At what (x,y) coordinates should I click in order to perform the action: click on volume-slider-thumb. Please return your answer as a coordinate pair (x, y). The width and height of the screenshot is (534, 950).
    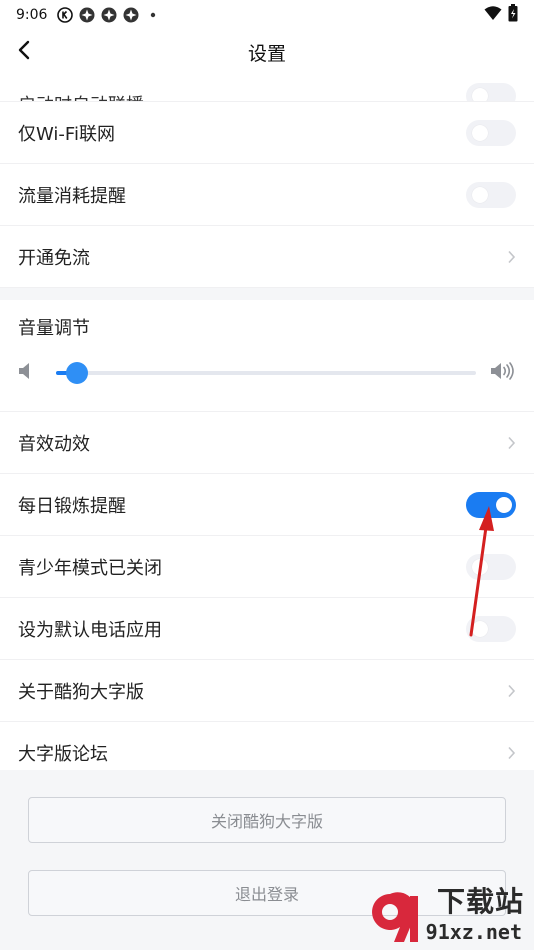
    Looking at the image, I should click on (77, 373).